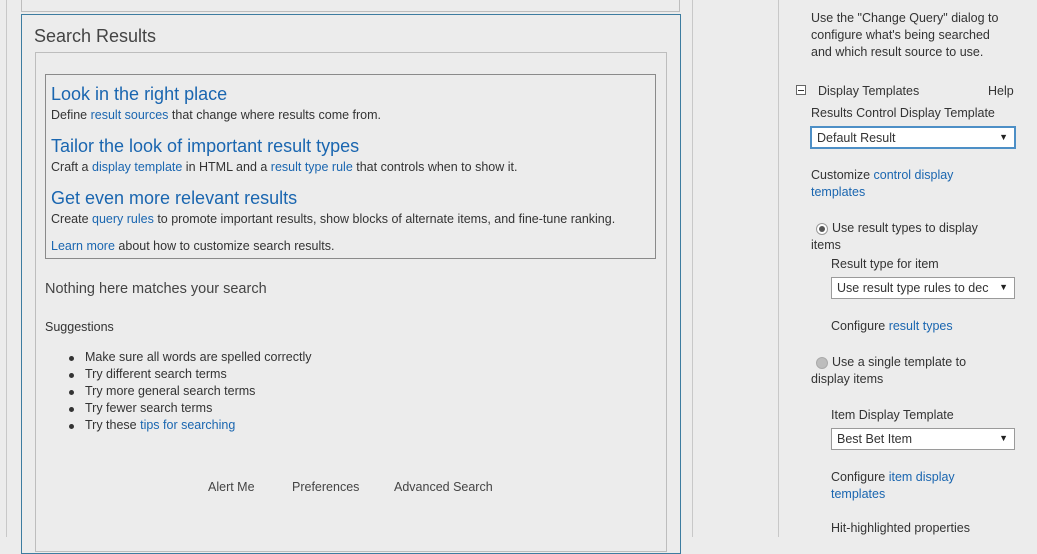 The height and width of the screenshot is (554, 1037). Describe the element at coordinates (123, 219) in the screenshot. I see `query-rules-link: query rules` at that location.